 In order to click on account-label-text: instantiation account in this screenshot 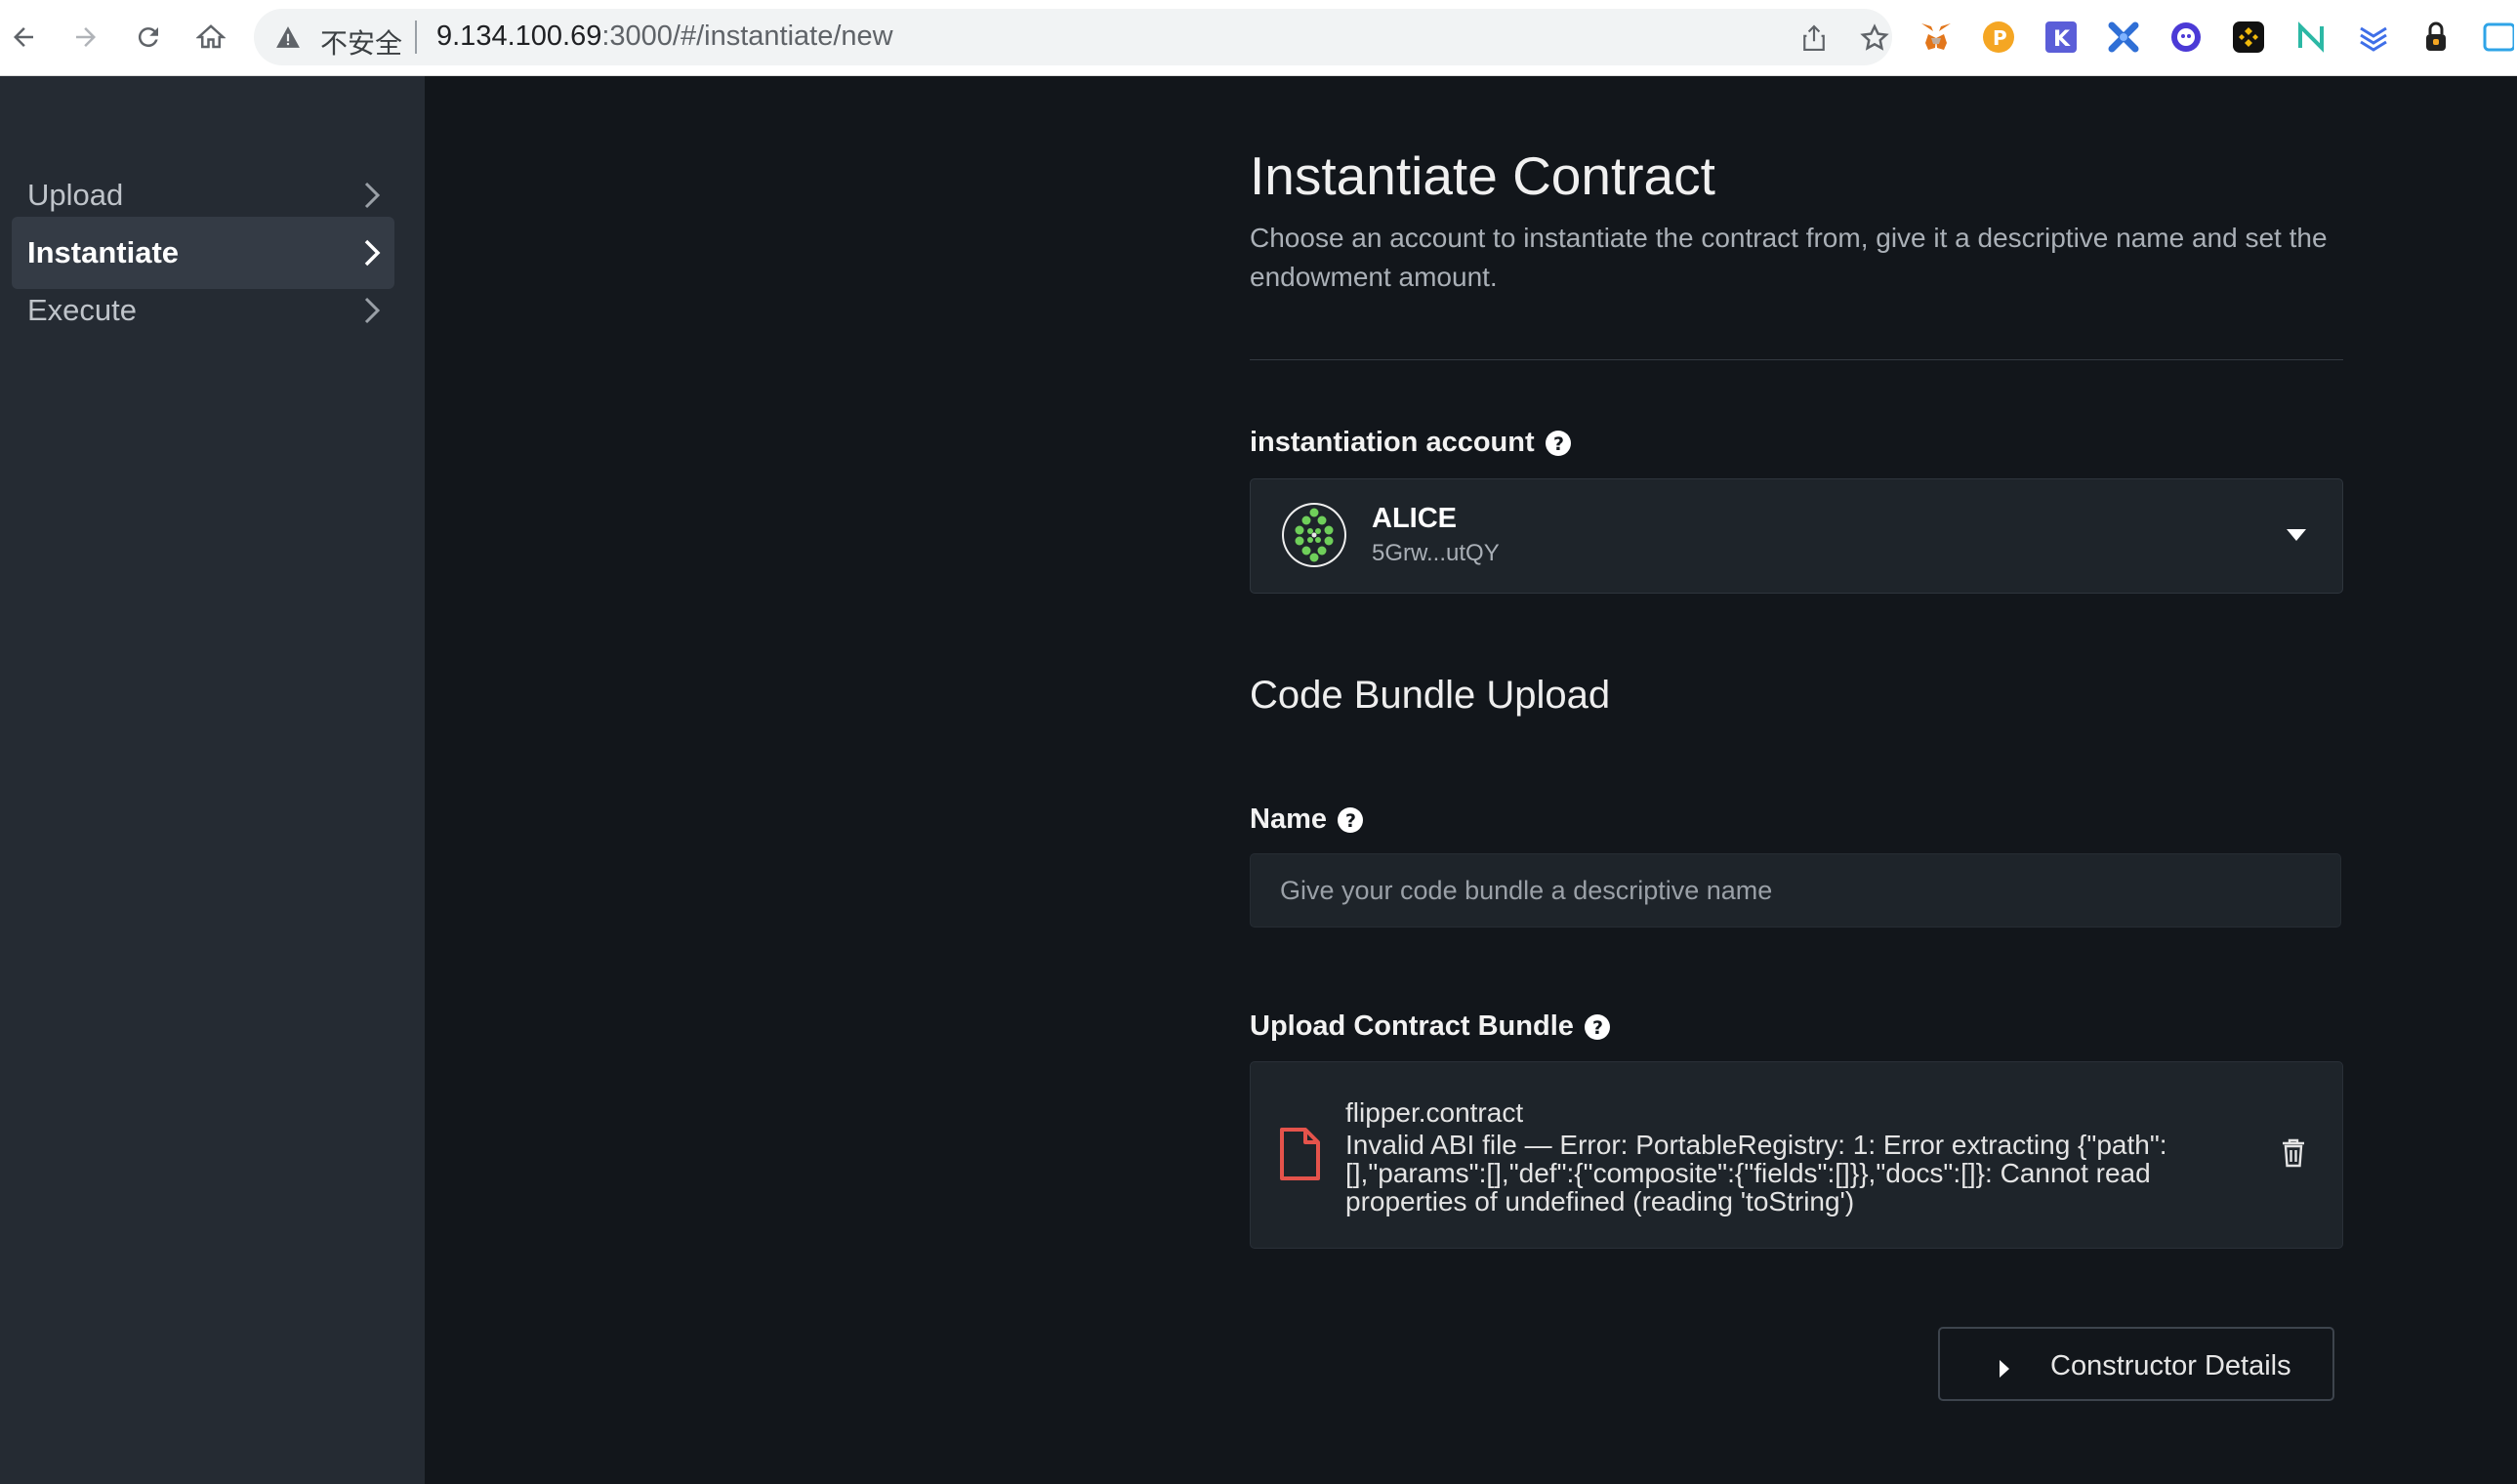, I will do `click(1392, 443)`.